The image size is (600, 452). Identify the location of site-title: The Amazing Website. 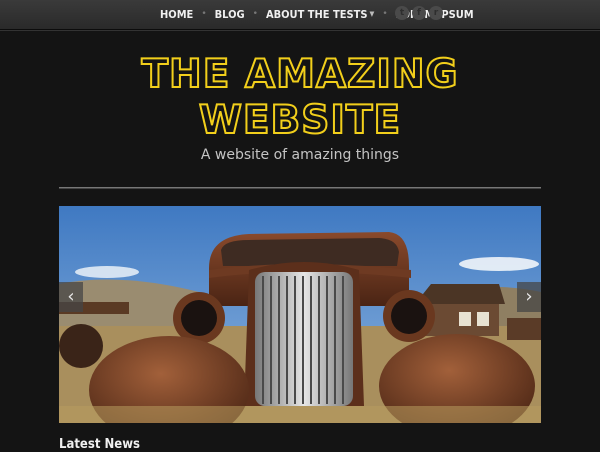
(300, 97).